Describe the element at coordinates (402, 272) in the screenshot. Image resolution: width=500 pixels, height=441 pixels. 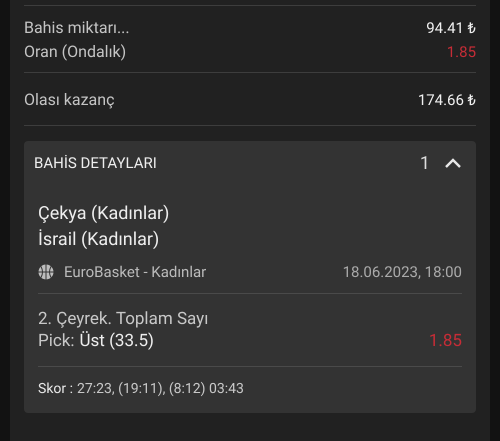
I see `match-datetime: 18.06.2023, 18:00` at that location.